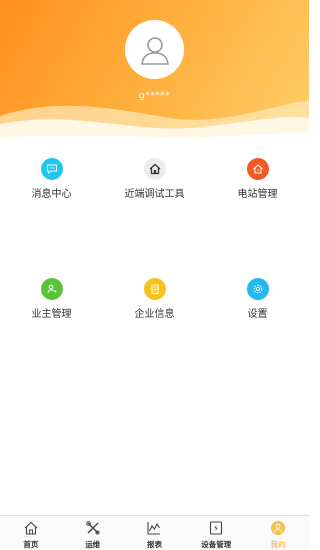 The height and width of the screenshot is (550, 320). What do you see at coordinates (31, 544) in the screenshot?
I see `tab-label: 首页` at bounding box center [31, 544].